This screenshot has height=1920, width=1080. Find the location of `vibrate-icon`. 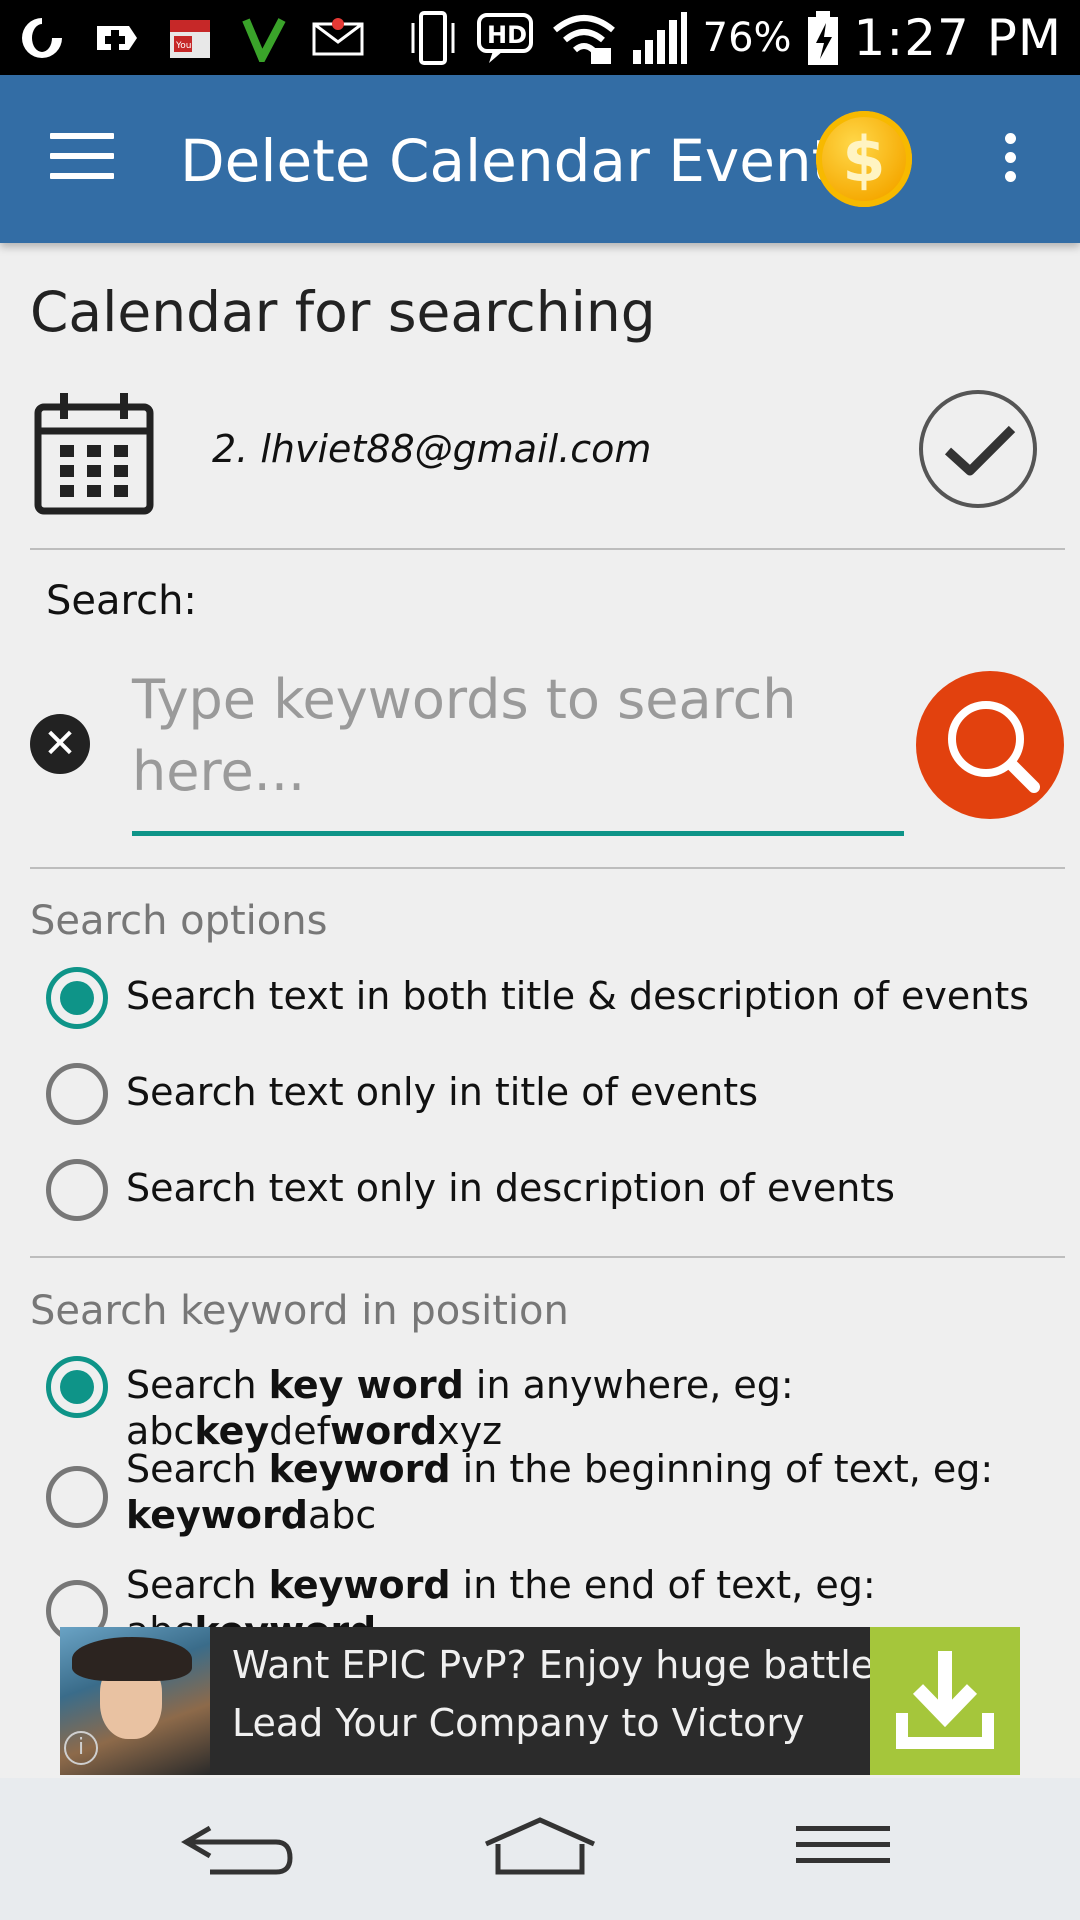

vibrate-icon is located at coordinates (433, 37).